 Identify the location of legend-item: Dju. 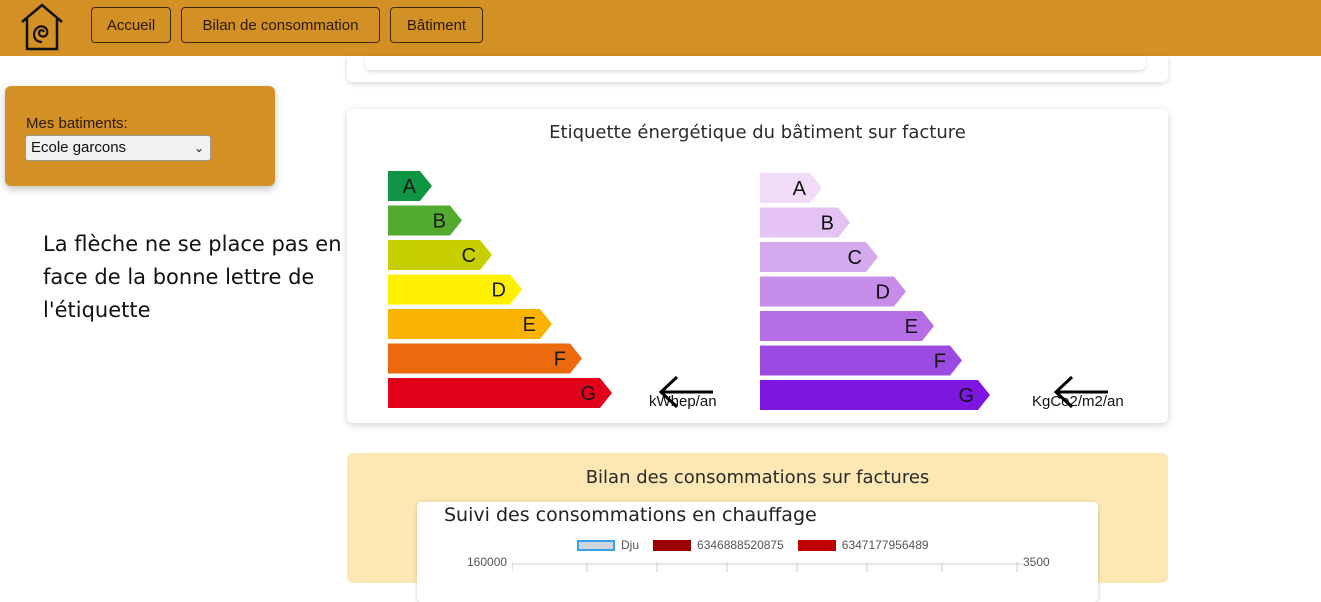
(608, 545).